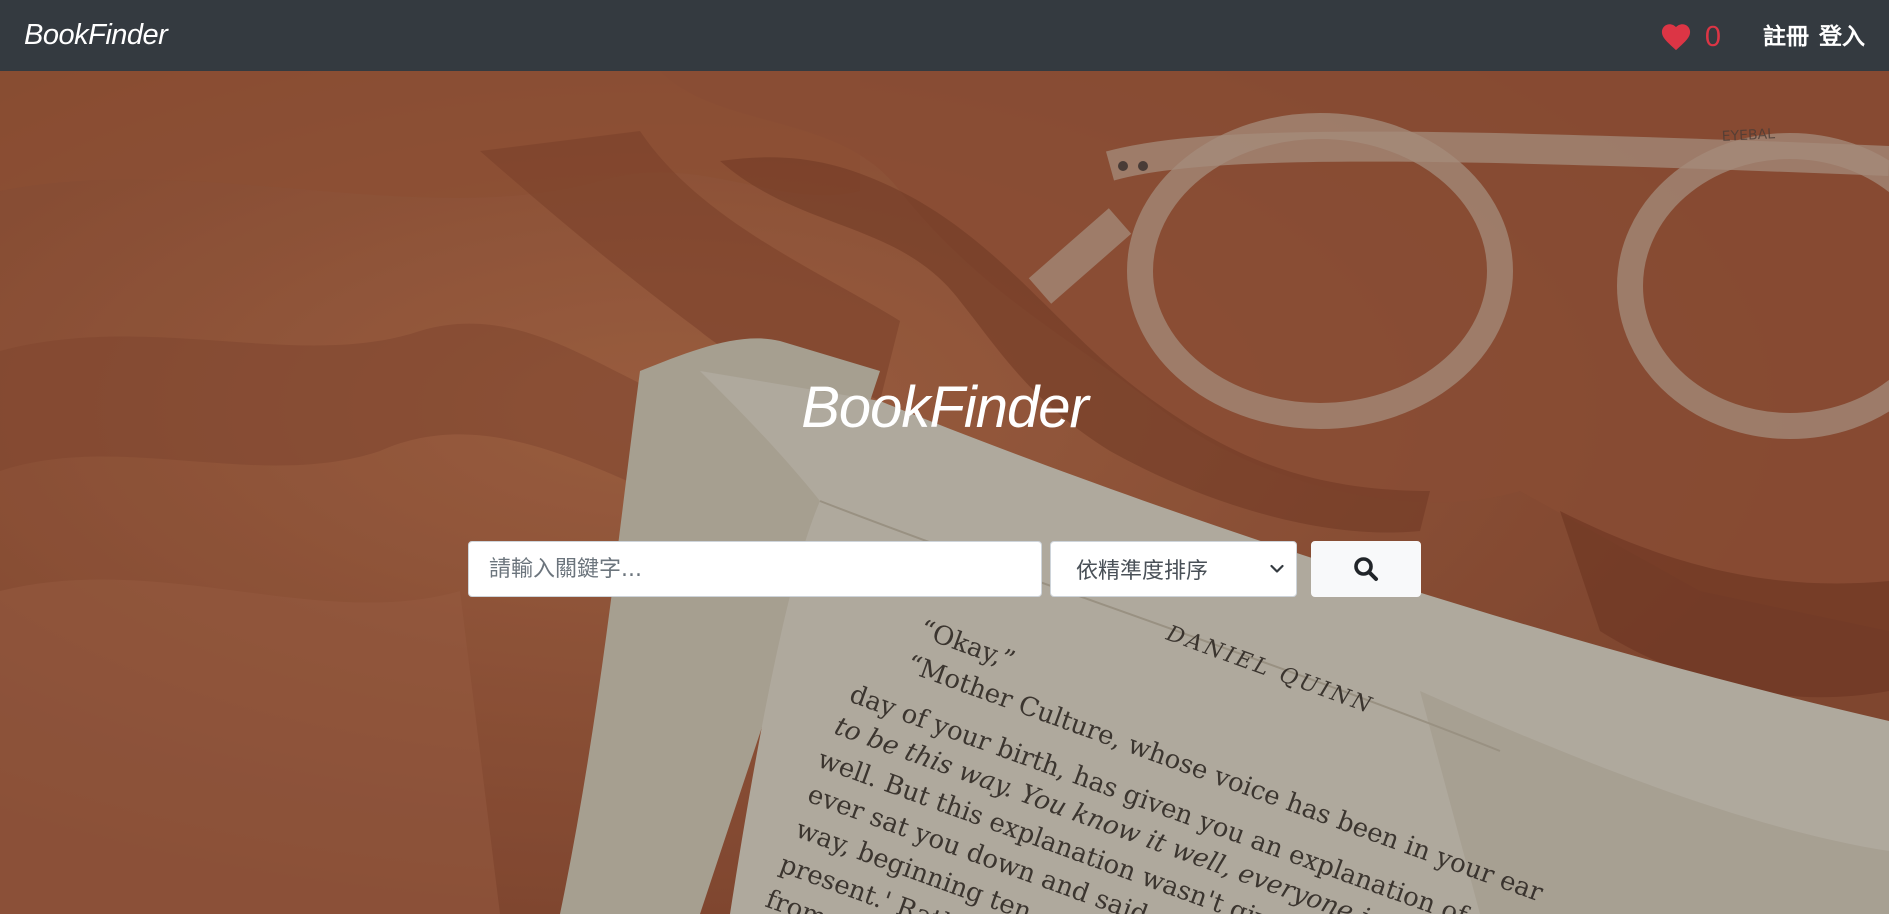  Describe the element at coordinates (944, 35) in the screenshot. I see `navbar: BookFinder 0 註冊 登入` at that location.